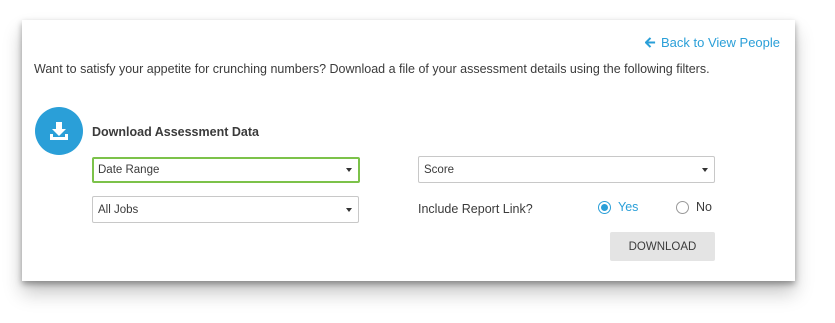 The height and width of the screenshot is (323, 835). I want to click on jobs-select: All Jobs, so click(225, 209).